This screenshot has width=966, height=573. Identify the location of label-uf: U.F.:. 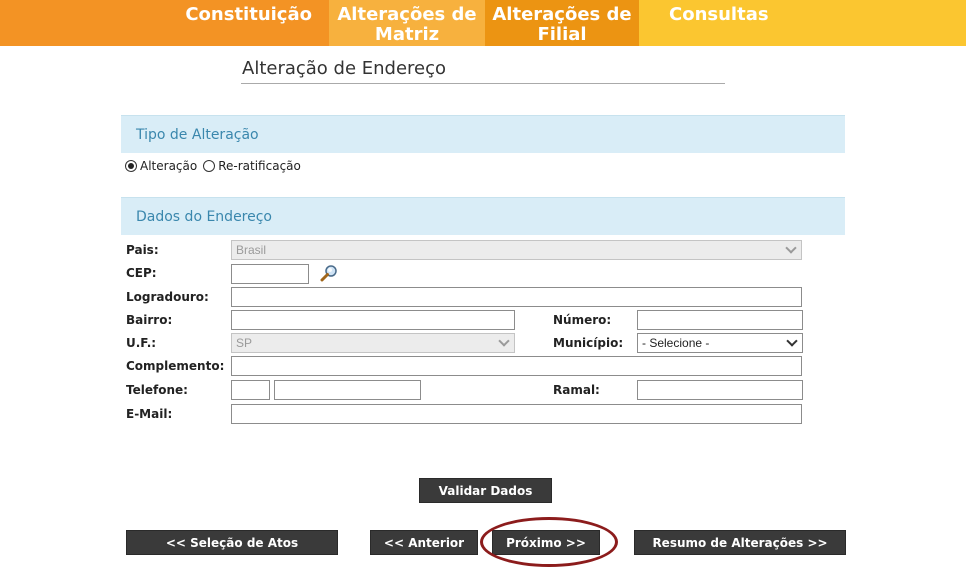
(141, 343).